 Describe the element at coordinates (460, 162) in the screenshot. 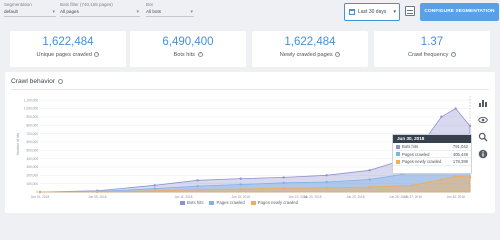

I see `tooltip-row-value: 178,399` at that location.